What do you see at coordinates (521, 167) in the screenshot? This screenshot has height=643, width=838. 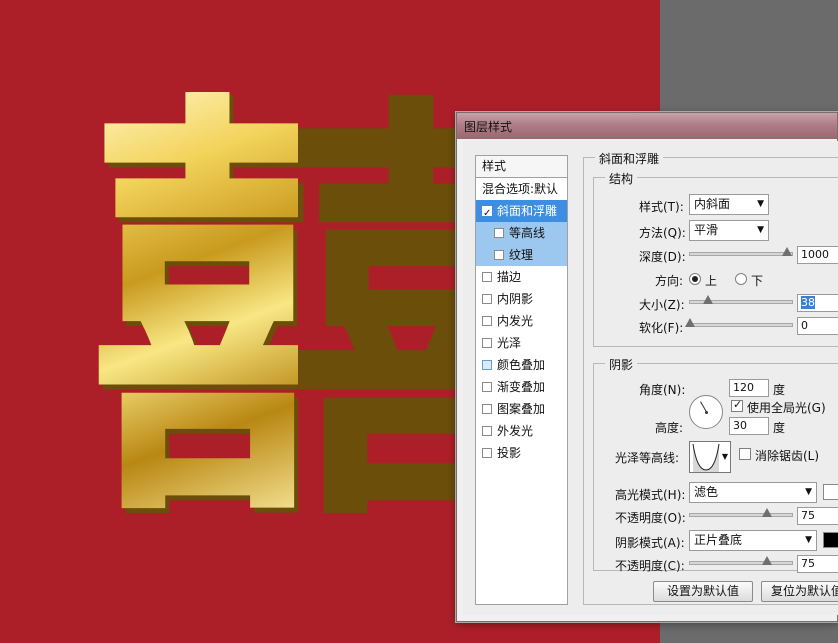 I see `style-list-header: 样式` at bounding box center [521, 167].